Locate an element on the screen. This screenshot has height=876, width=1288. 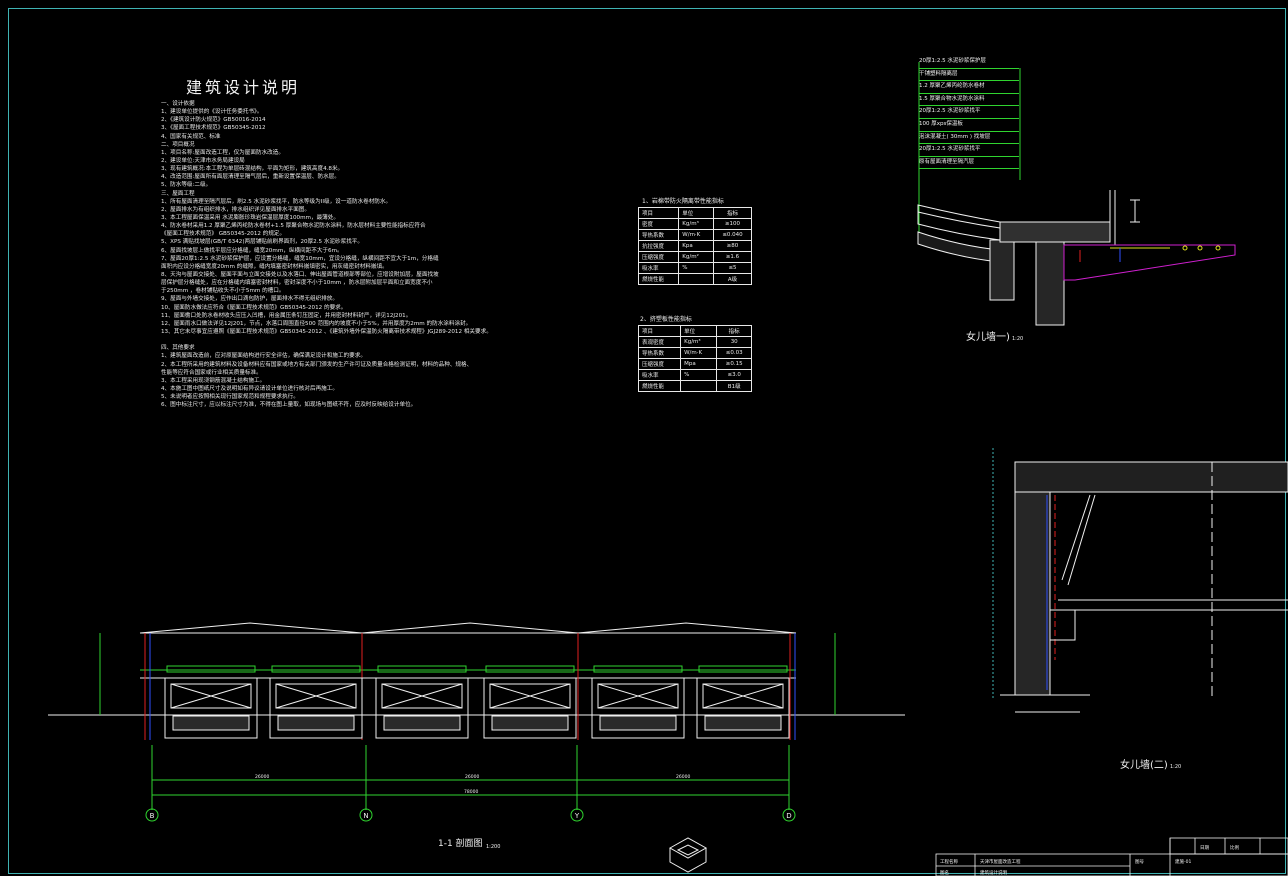
dim-total: 78000 is located at coordinates (471, 792).